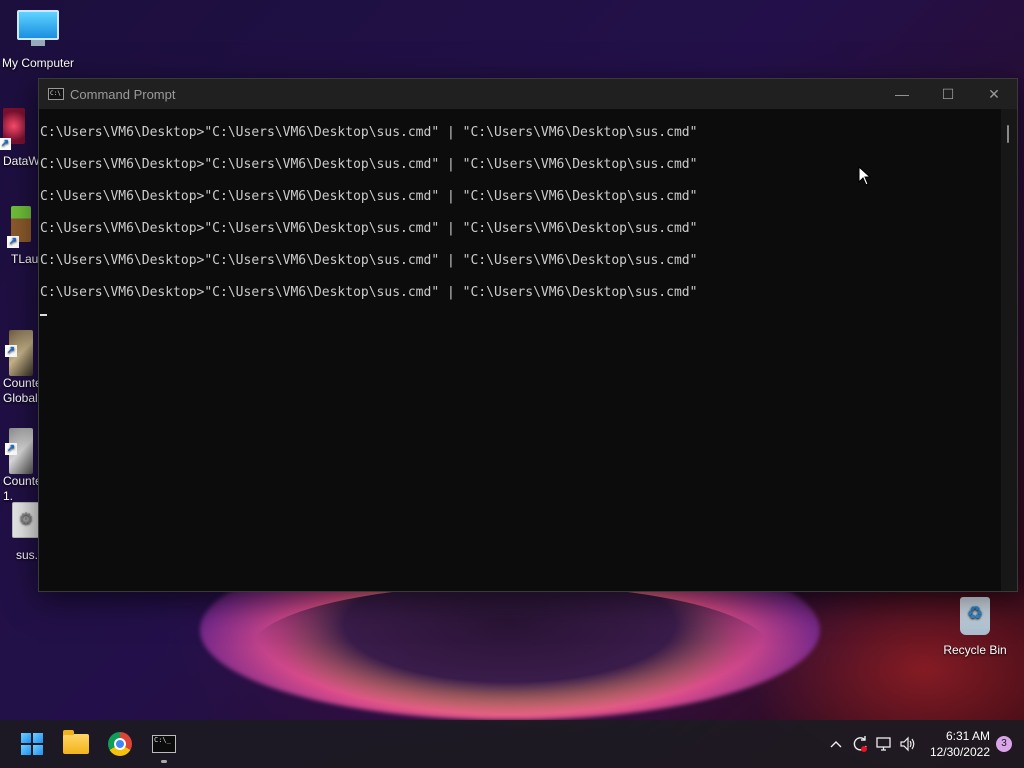 The width and height of the screenshot is (1024, 768). What do you see at coordinates (967, 736) in the screenshot?
I see `clock-time: 6:31 AM` at bounding box center [967, 736].